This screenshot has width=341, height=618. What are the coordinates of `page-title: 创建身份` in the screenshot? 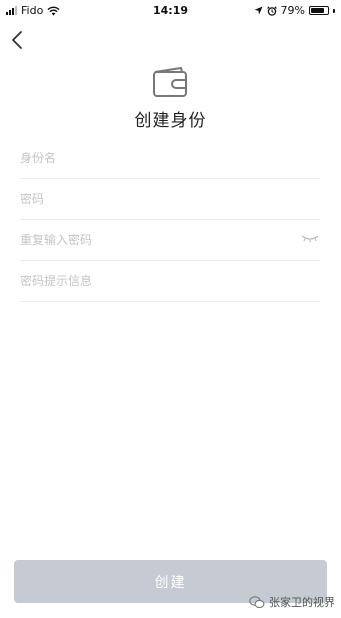 It's located at (170, 121).